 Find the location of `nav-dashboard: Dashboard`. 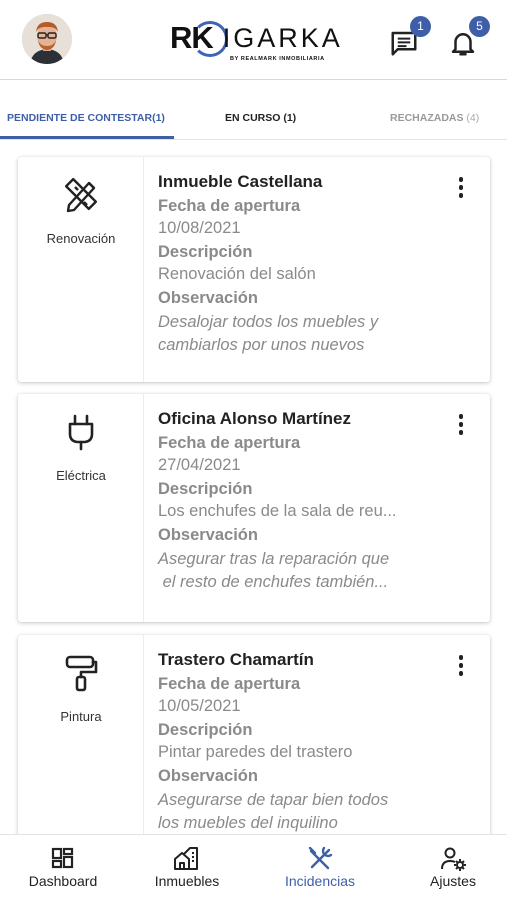

nav-dashboard: Dashboard is located at coordinates (63, 867).